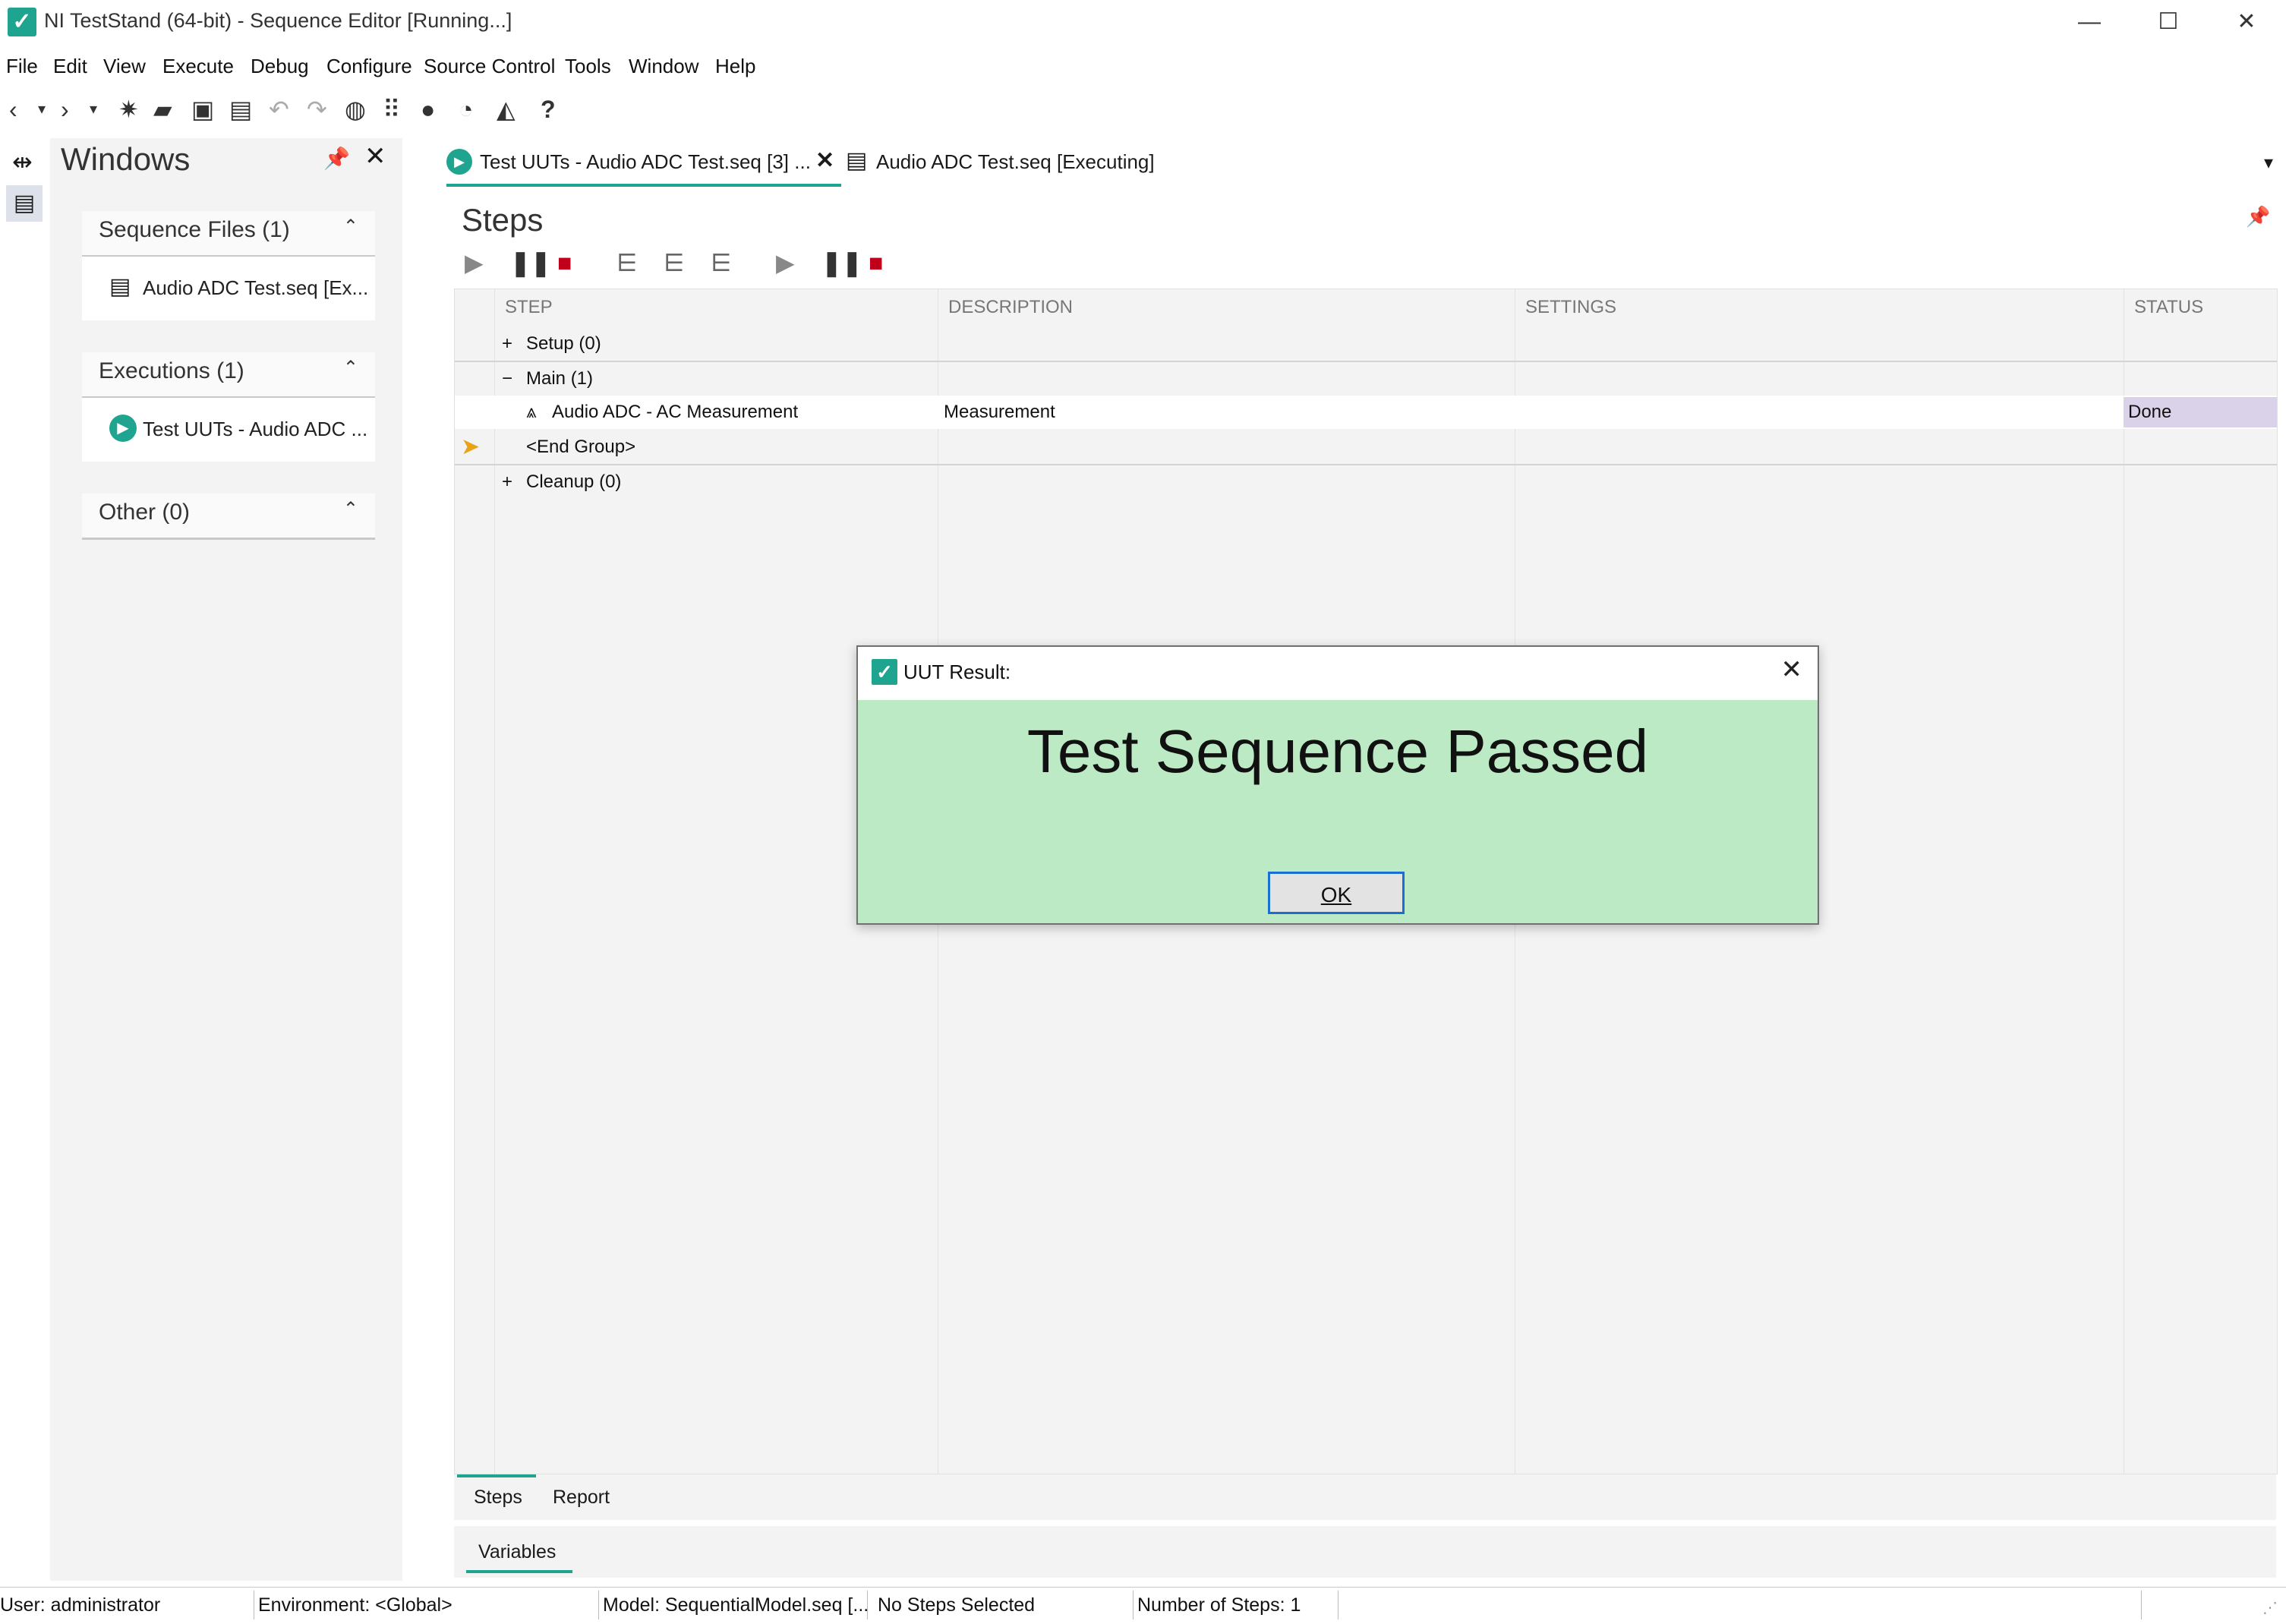  Describe the element at coordinates (529, 308) in the screenshot. I see `column-header-step: STEP` at that location.